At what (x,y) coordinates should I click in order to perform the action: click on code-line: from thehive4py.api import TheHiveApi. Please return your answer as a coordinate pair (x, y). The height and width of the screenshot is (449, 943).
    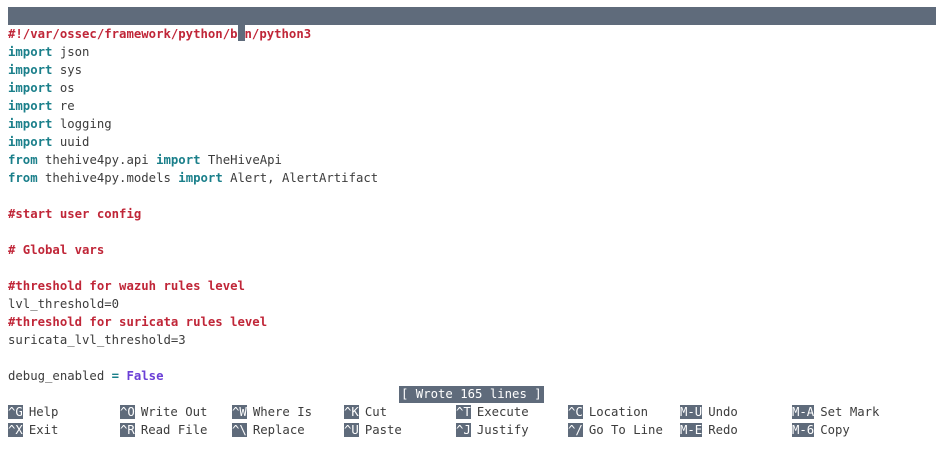
    Looking at the image, I should click on (145, 160).